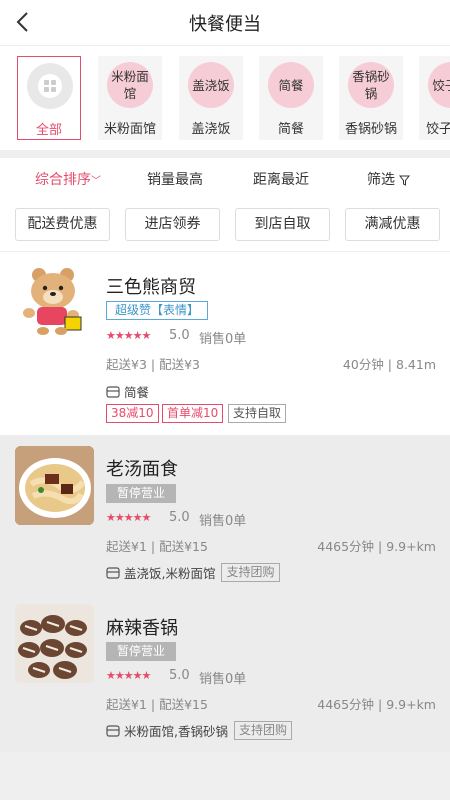 Image resolution: width=450 pixels, height=800 pixels. I want to click on chip-full-reduction: 满减优惠, so click(392, 224).